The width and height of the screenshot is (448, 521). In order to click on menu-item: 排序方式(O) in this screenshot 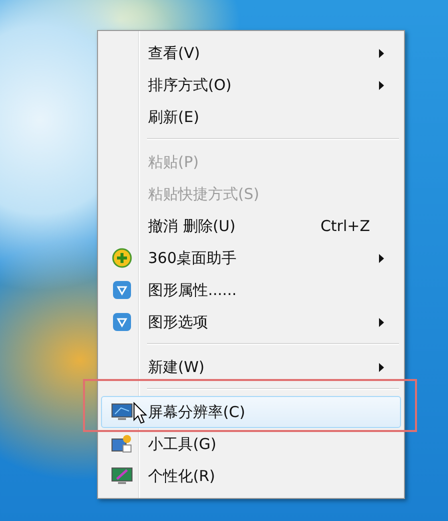, I will do `click(251, 85)`.